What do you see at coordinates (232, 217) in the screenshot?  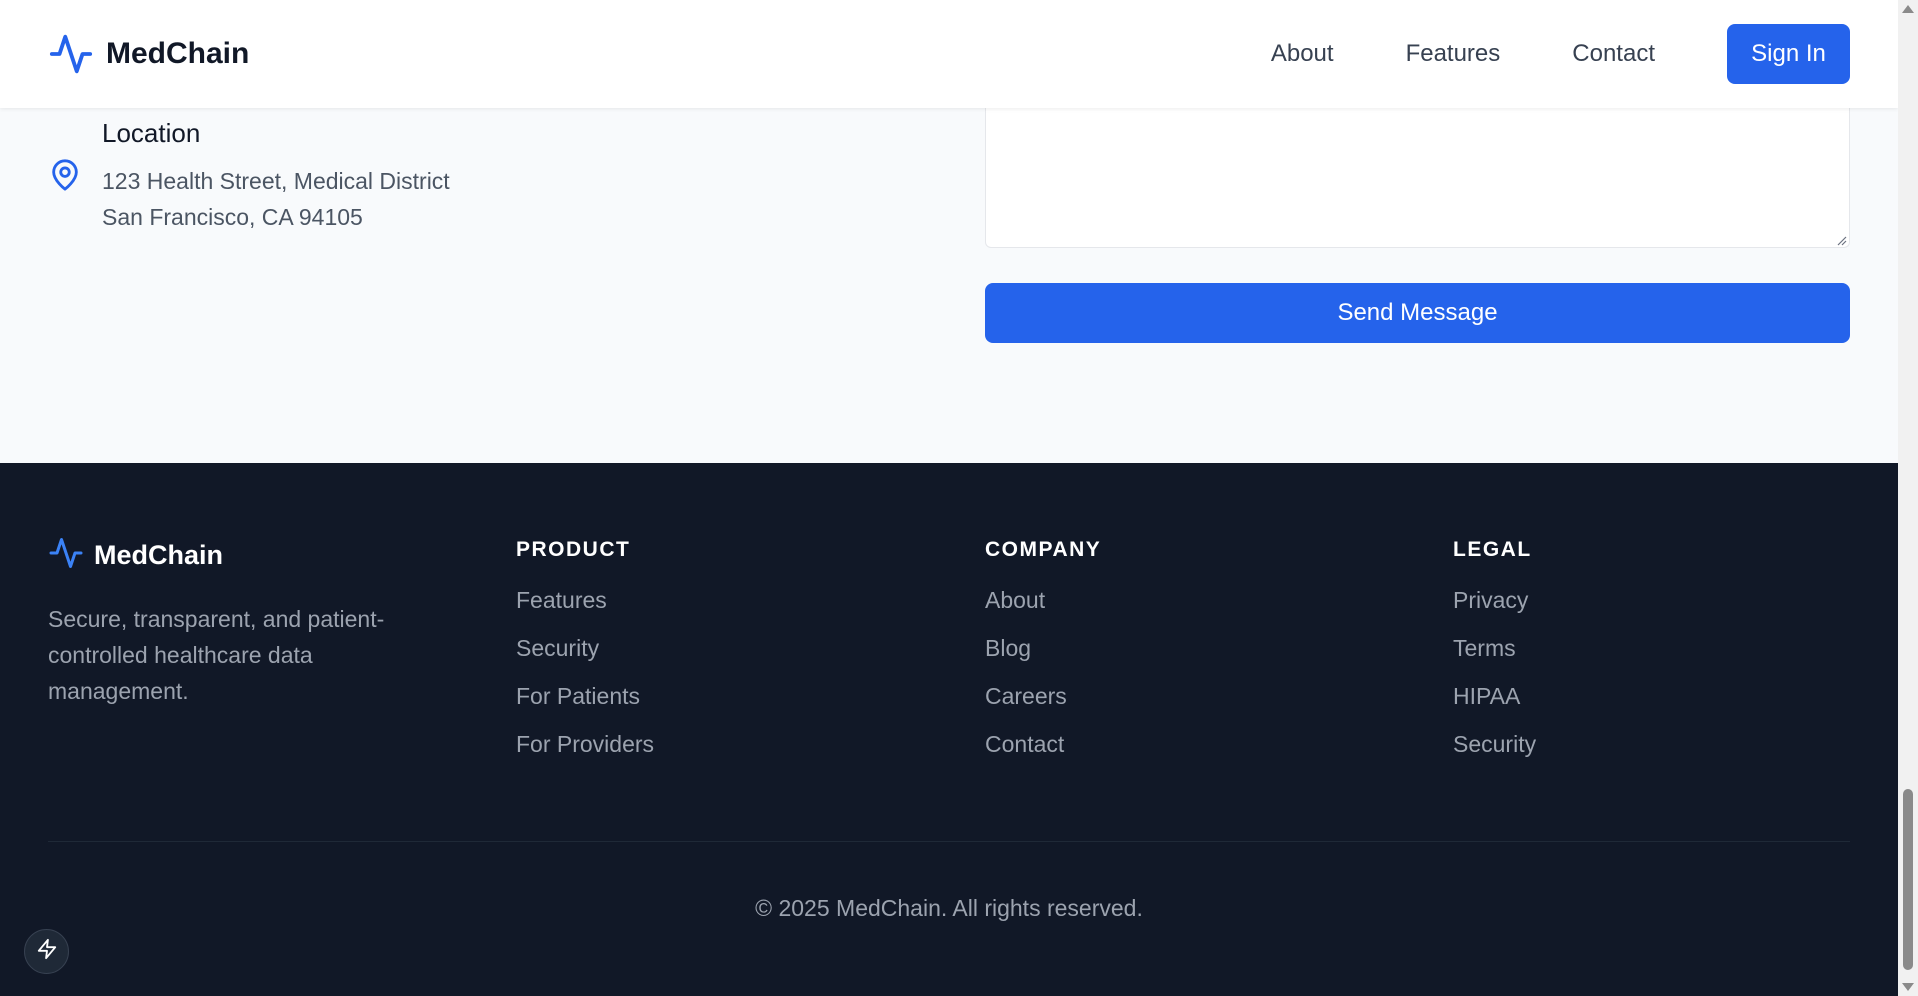 I see `address-line-2: San Francisco, CA 94105` at bounding box center [232, 217].